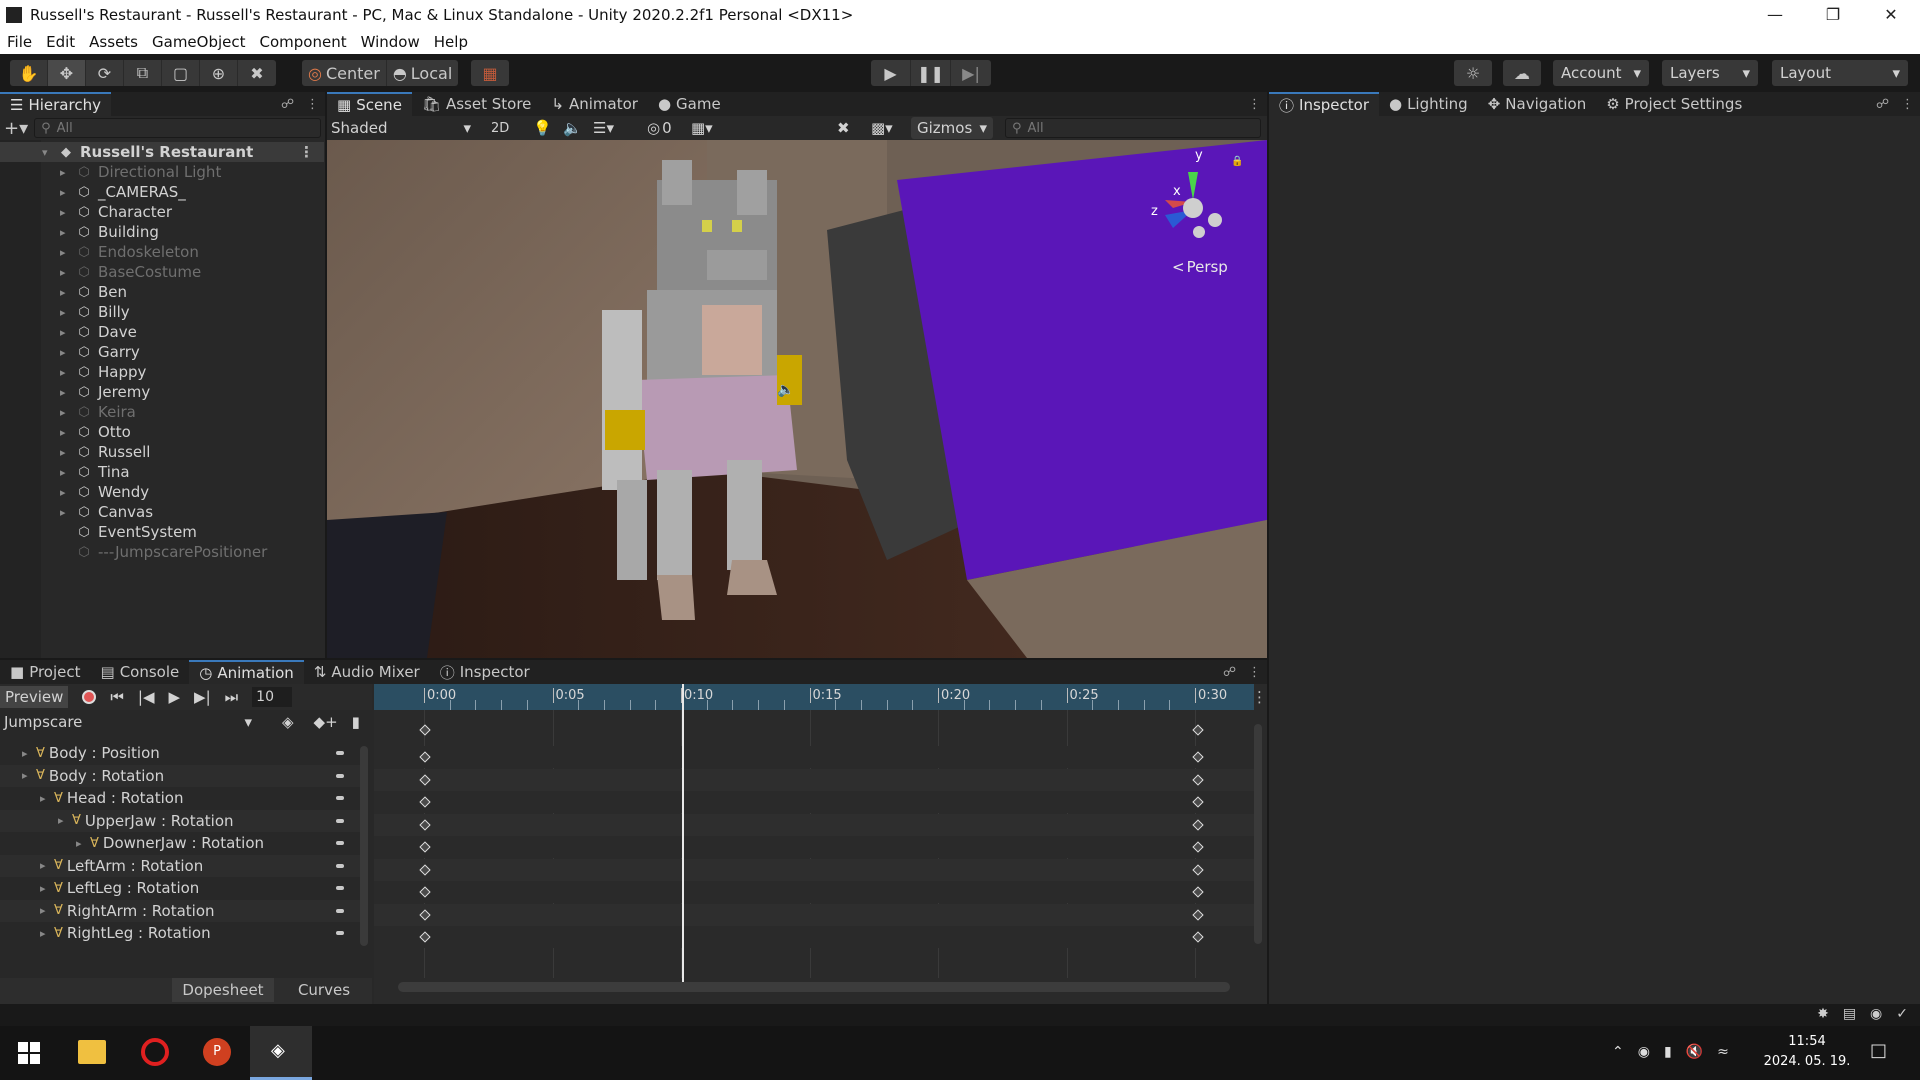 This screenshot has height=1080, width=1920. Describe the element at coordinates (162, 272) in the screenshot. I see `hierarchy-item: ▸ ⬡ BaseCostume` at that location.